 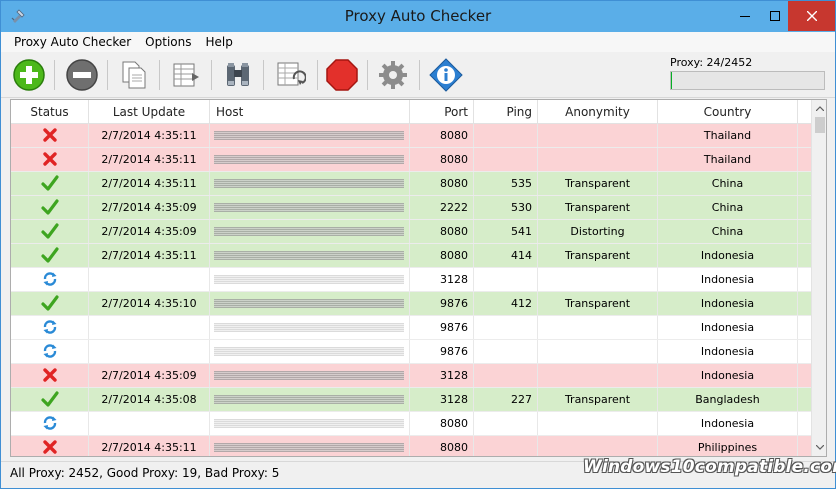 I want to click on menu-options: Options, so click(x=168, y=42).